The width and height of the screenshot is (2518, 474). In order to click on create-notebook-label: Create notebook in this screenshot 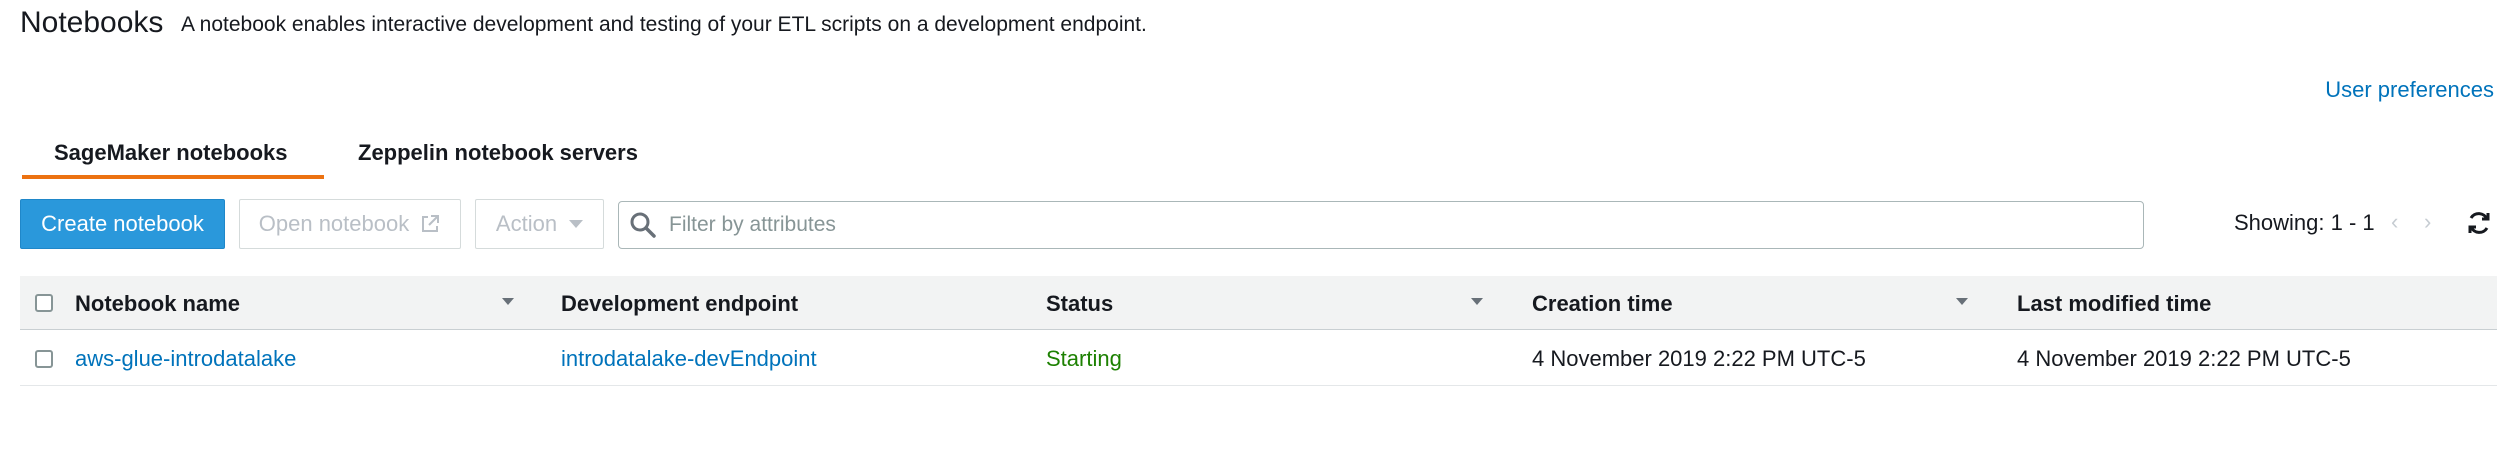, I will do `click(122, 223)`.